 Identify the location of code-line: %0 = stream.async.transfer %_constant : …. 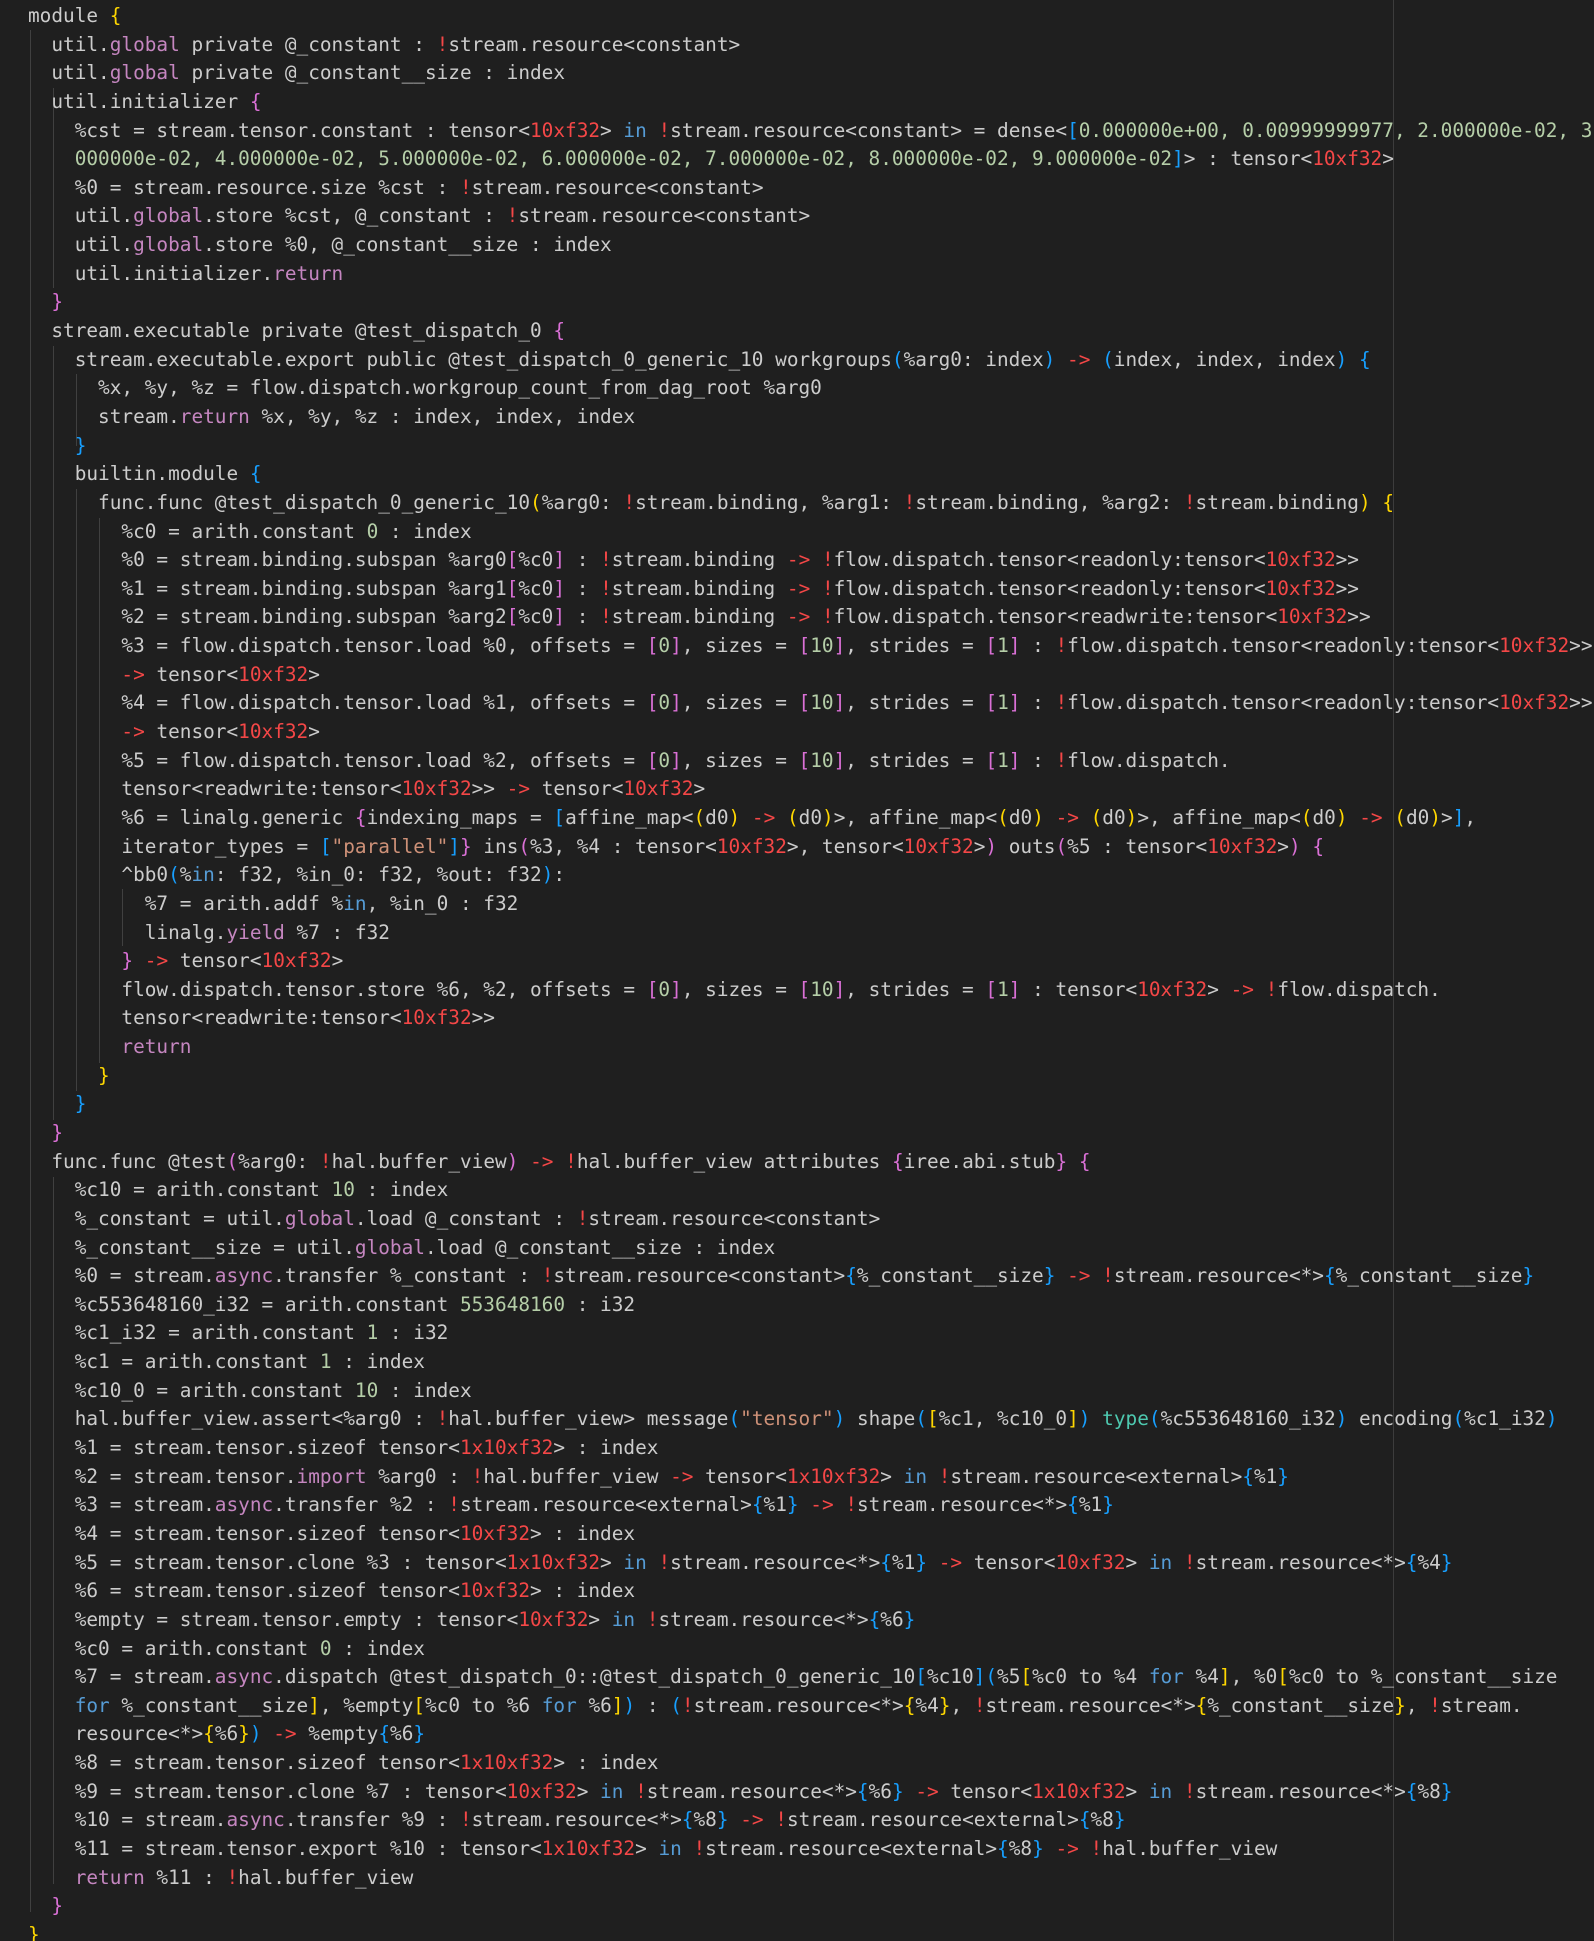
(811, 1276).